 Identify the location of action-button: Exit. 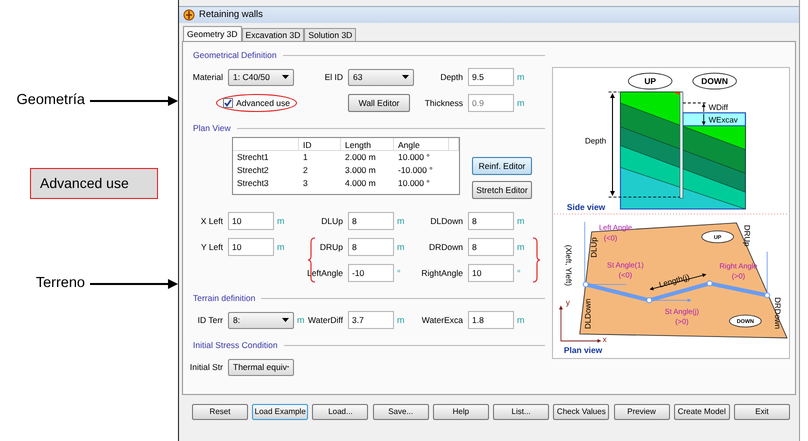
(762, 412).